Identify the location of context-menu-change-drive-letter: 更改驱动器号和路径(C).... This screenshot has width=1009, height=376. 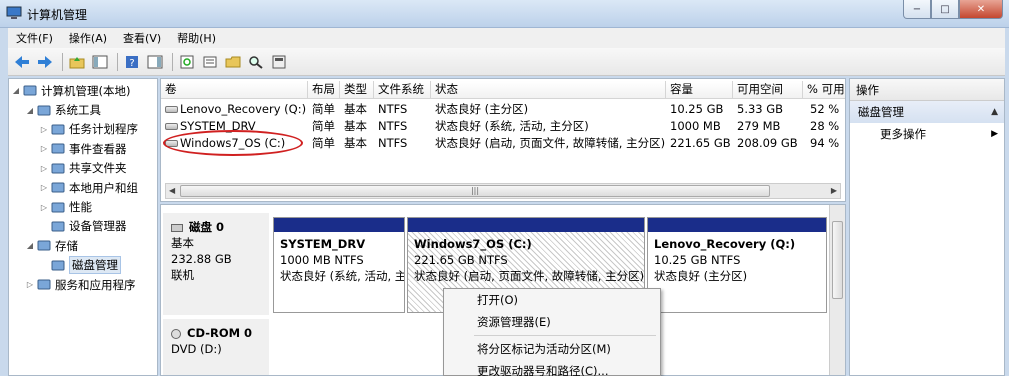
(552, 368).